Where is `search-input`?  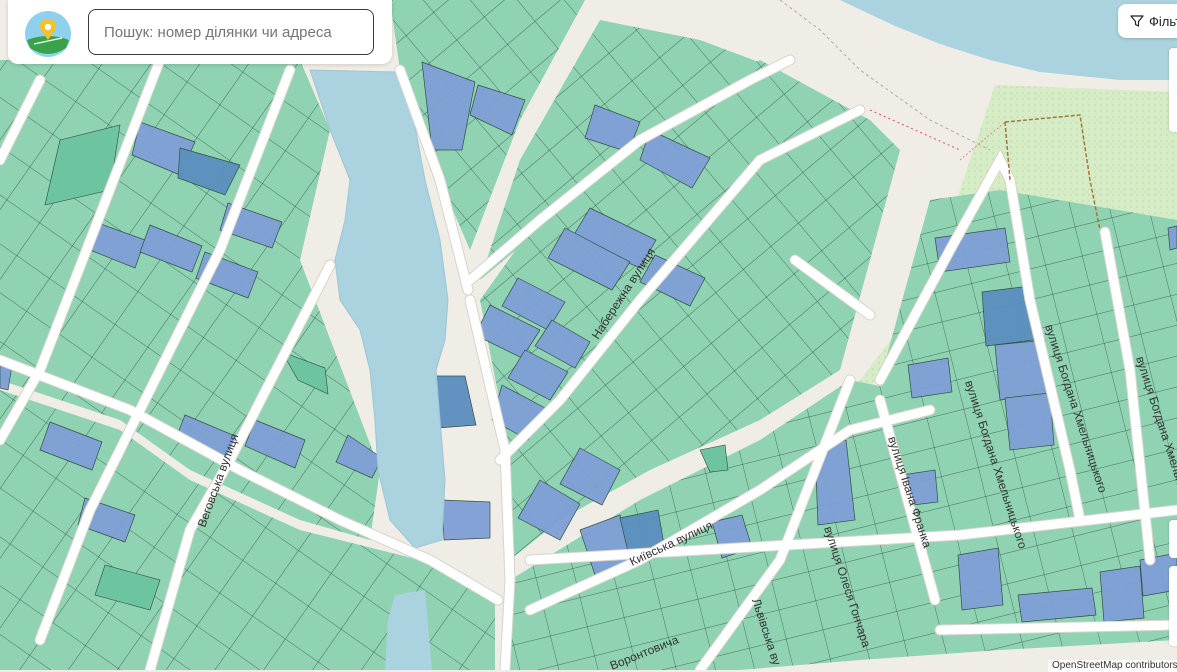
search-input is located at coordinates (226, 32).